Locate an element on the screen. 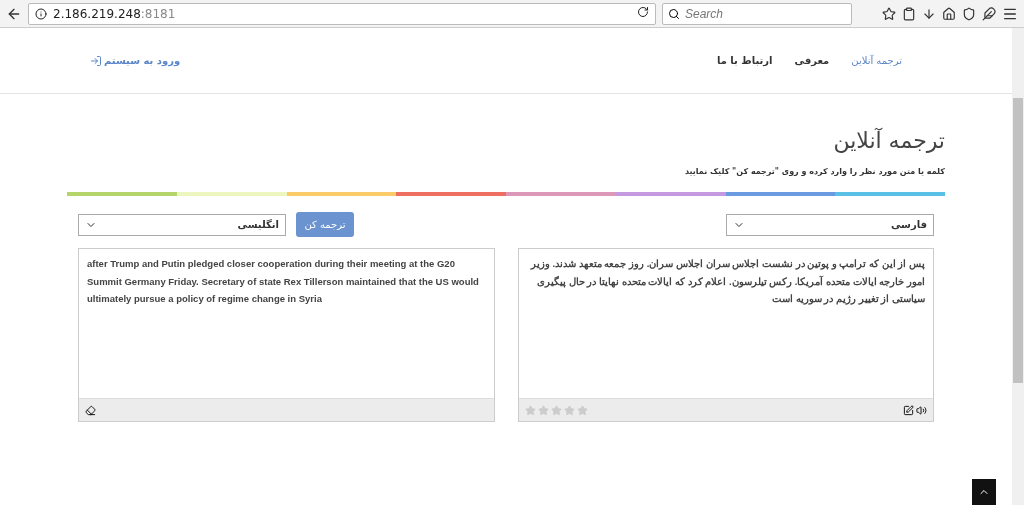 The height and width of the screenshot is (506, 1024). feather-icon is located at coordinates (989, 13).